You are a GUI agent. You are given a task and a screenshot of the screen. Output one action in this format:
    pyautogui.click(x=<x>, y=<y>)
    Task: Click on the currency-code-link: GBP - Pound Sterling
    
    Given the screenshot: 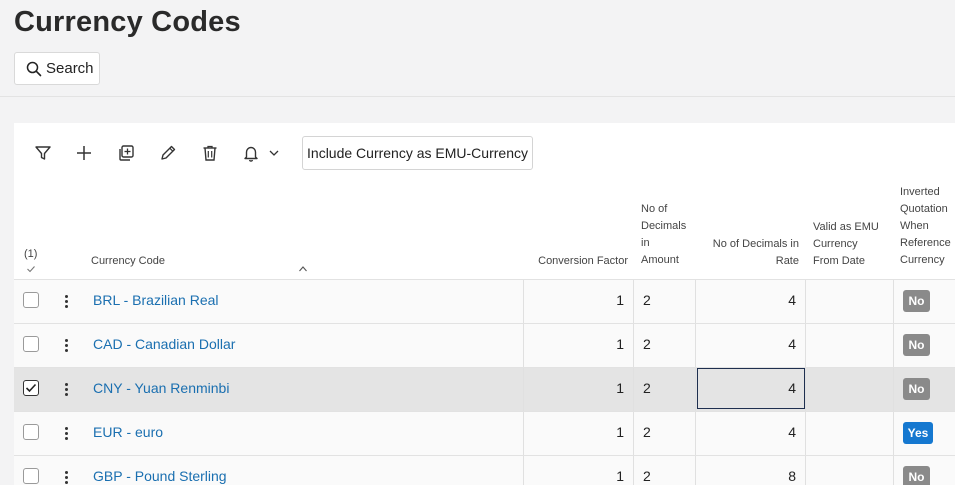 What is the action you would take?
    pyautogui.click(x=160, y=476)
    